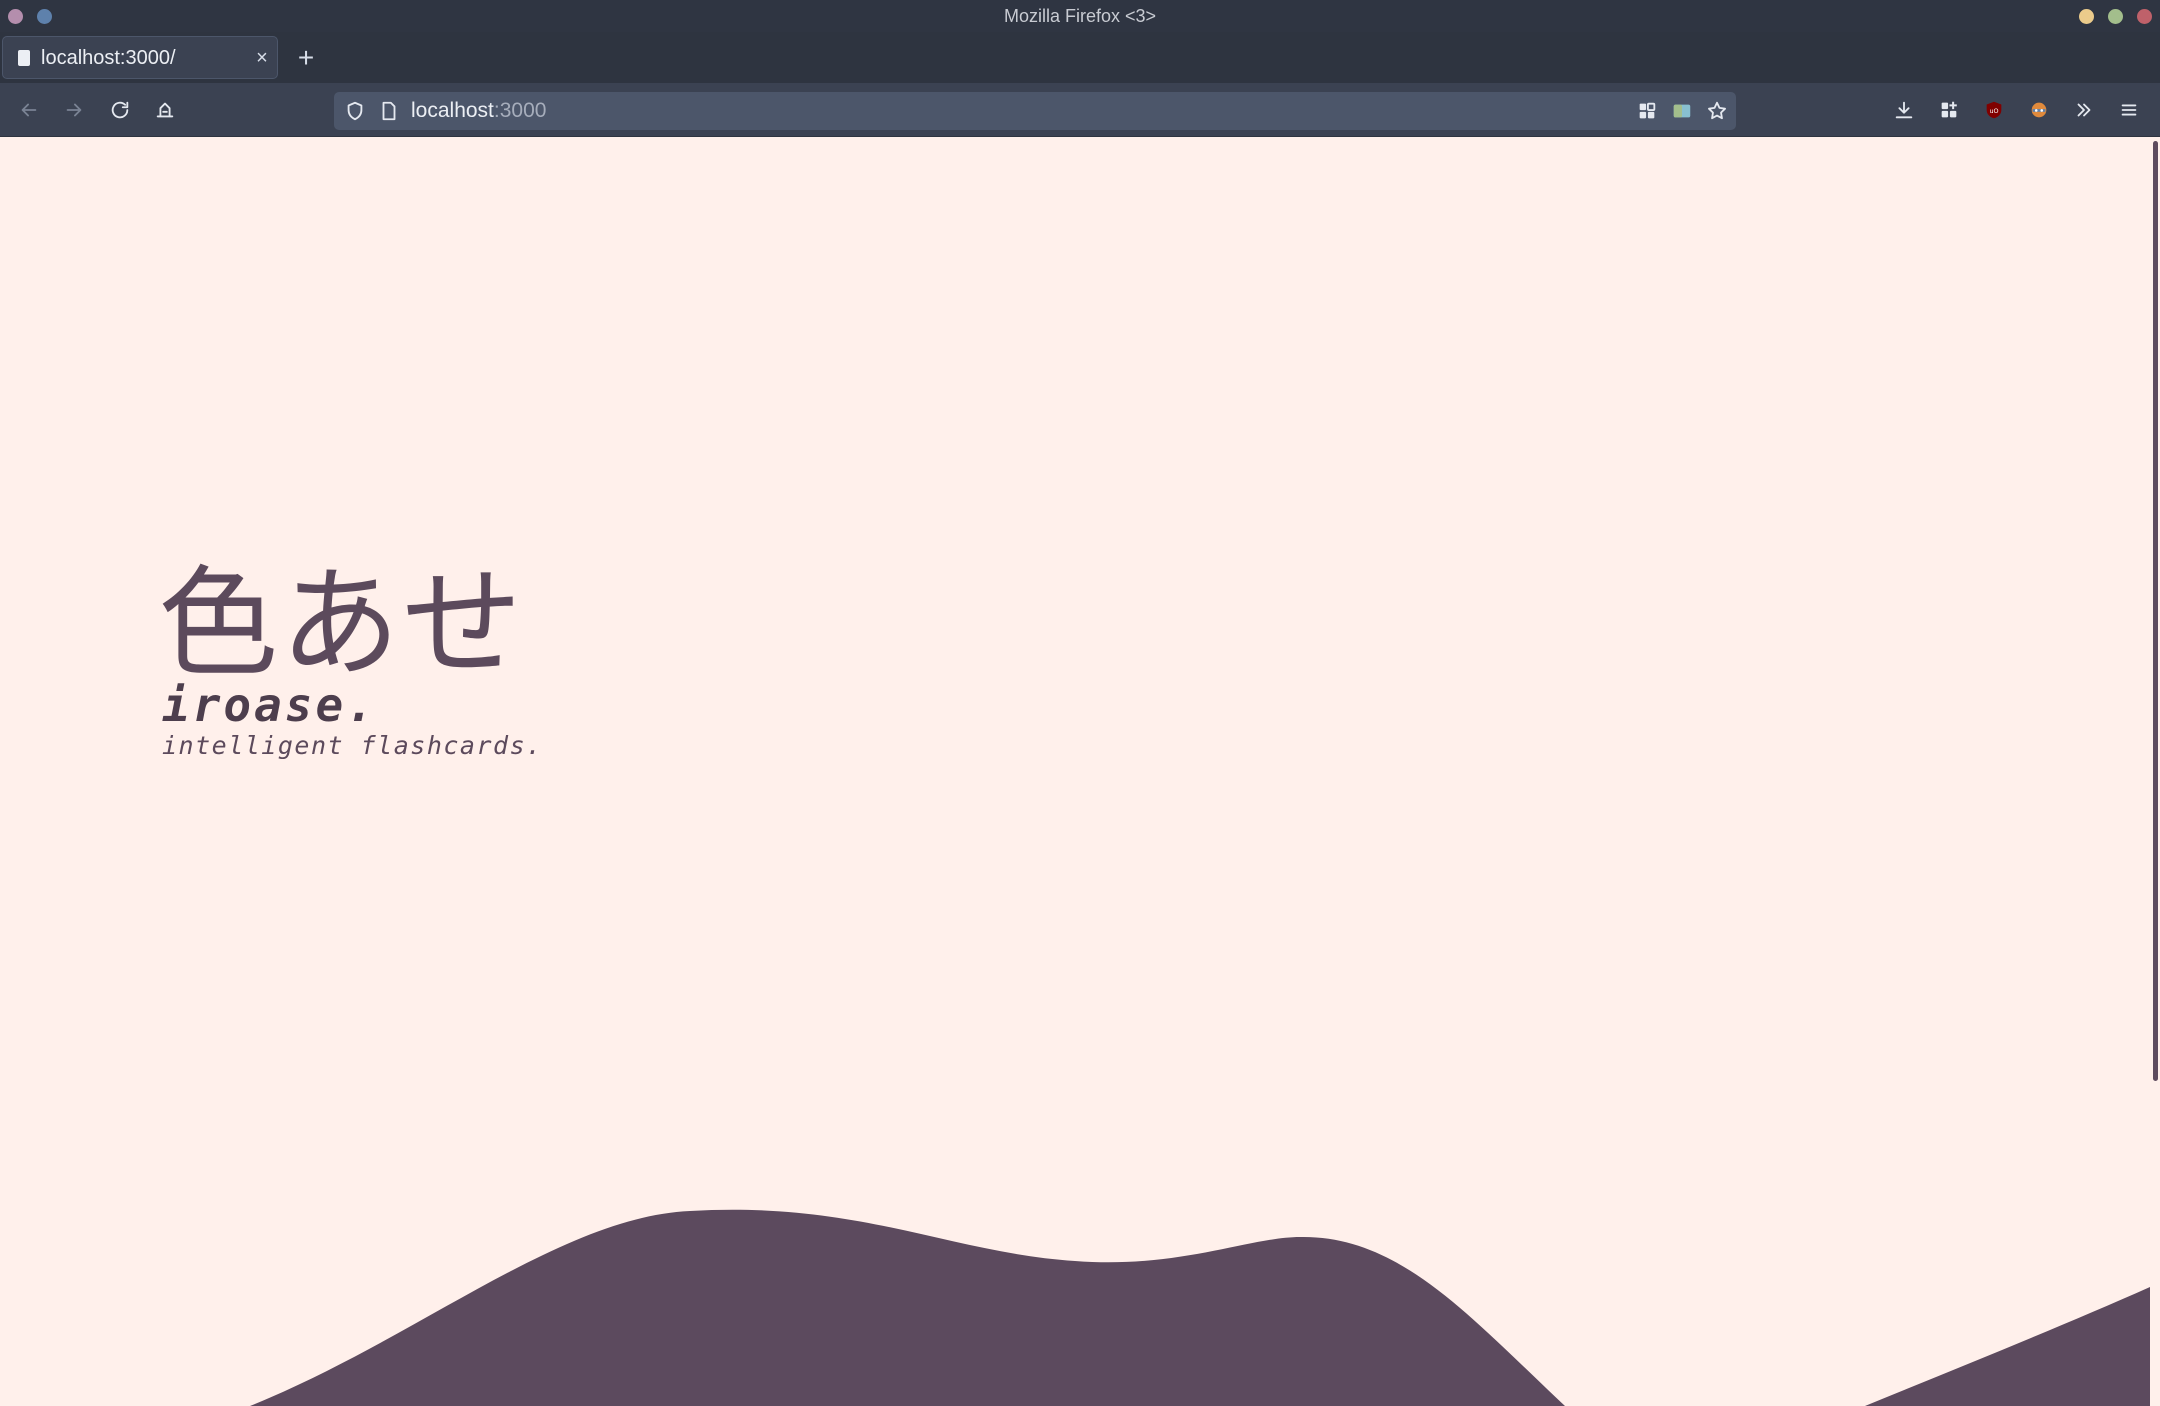 The width and height of the screenshot is (2160, 1406). I want to click on minimize-button, so click(2086, 16).